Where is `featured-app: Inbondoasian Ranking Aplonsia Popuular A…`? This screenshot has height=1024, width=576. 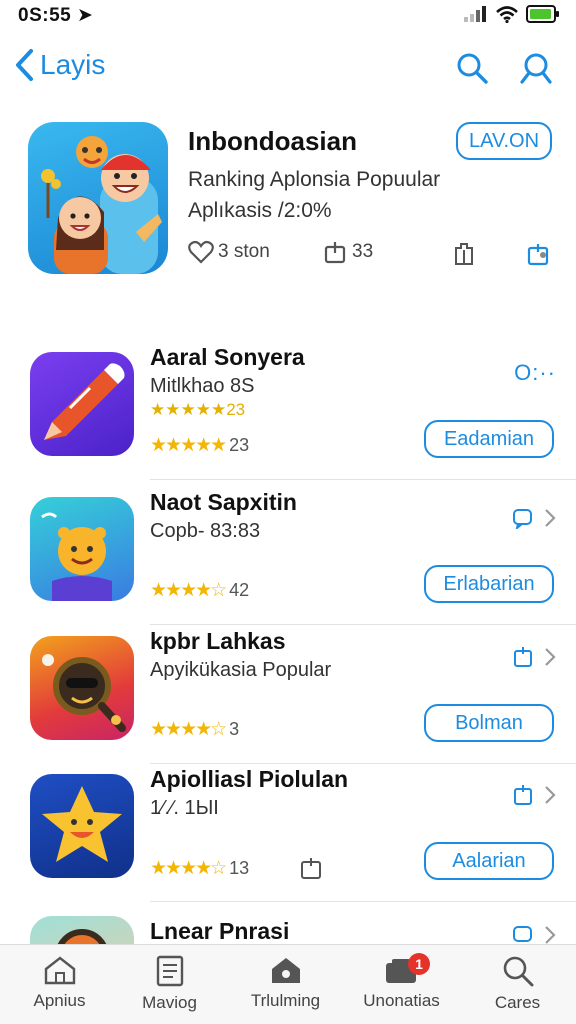
featured-app: Inbondoasian Ranking Aplonsia Popuular A… is located at coordinates (293, 202).